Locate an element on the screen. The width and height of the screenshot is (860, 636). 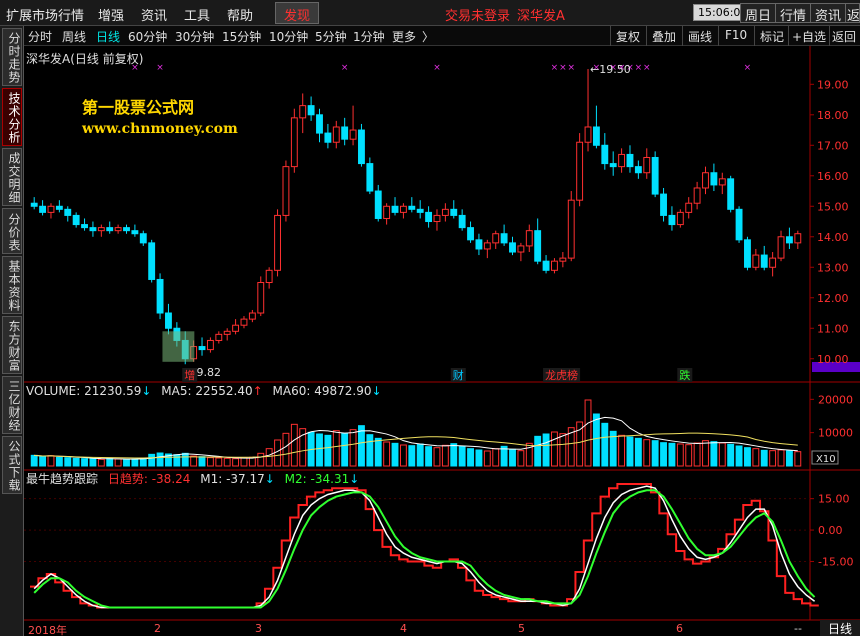
period-more: 更多 is located at coordinates (404, 36).